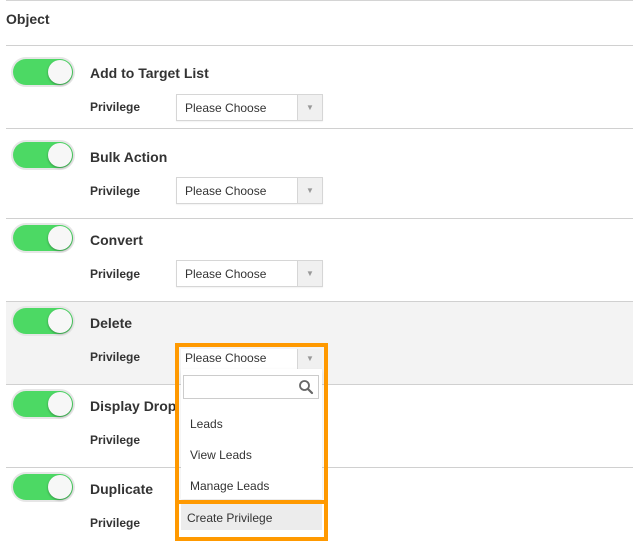 Image resolution: width=633 pixels, height=551 pixels. Describe the element at coordinates (206, 424) in the screenshot. I see `dropdown-option: Leads` at that location.